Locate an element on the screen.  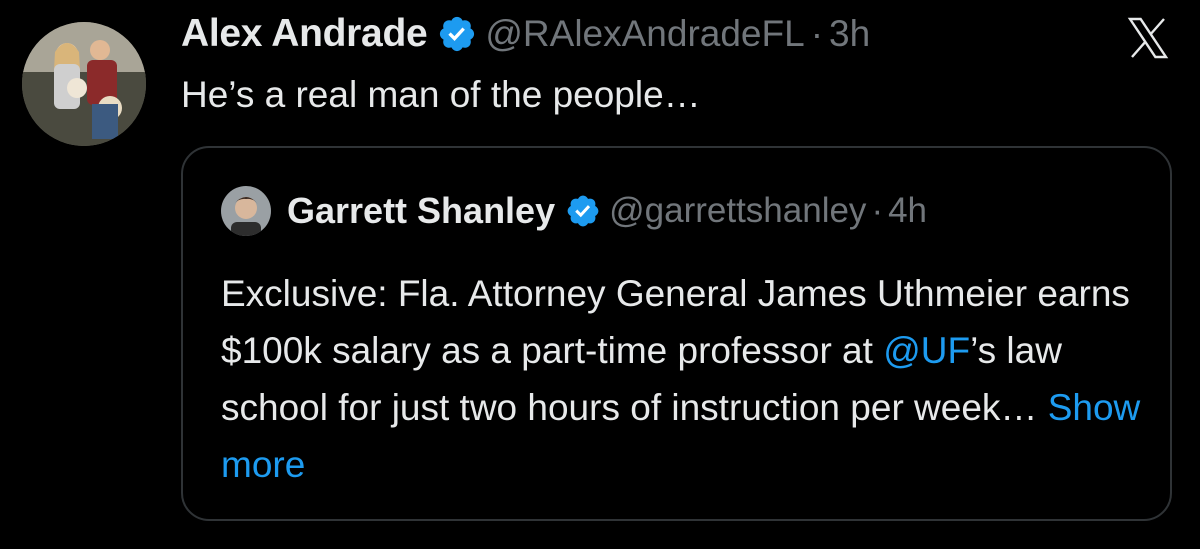
author-handle: @RAlexAndradeFL is located at coordinates (644, 34).